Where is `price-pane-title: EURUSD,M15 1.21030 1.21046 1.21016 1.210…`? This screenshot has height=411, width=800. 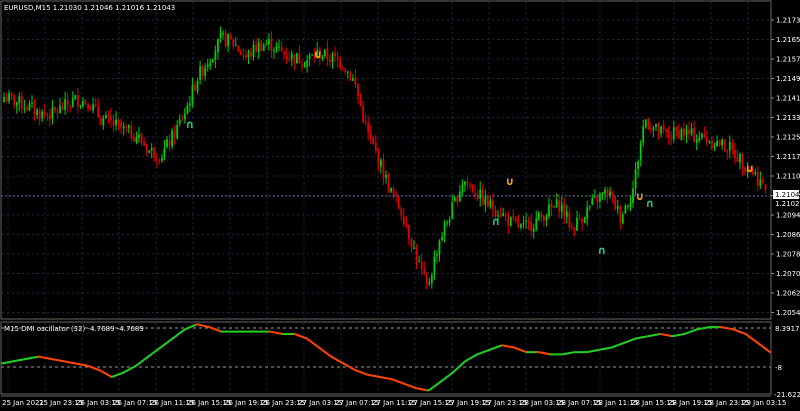
price-pane-title: EURUSD,M15 1.21030 1.21046 1.21016 1.210… is located at coordinates (89, 8).